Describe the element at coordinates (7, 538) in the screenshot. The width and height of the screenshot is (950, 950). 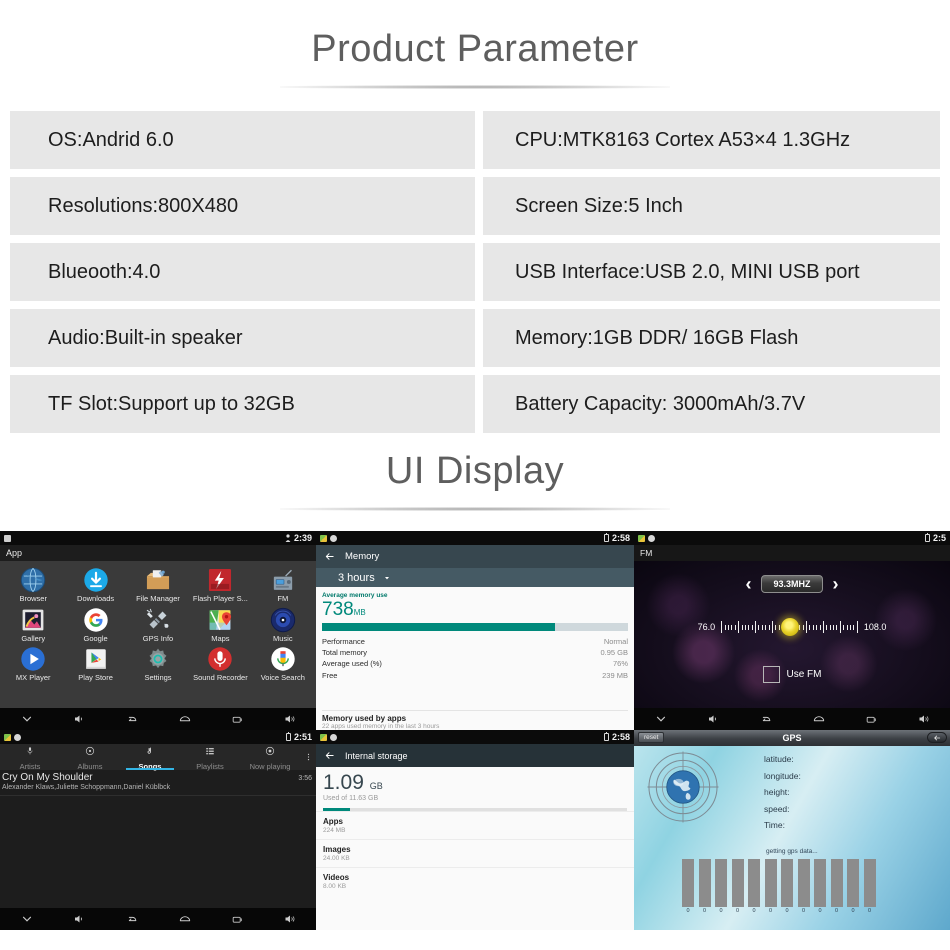
I see `status-icon` at that location.